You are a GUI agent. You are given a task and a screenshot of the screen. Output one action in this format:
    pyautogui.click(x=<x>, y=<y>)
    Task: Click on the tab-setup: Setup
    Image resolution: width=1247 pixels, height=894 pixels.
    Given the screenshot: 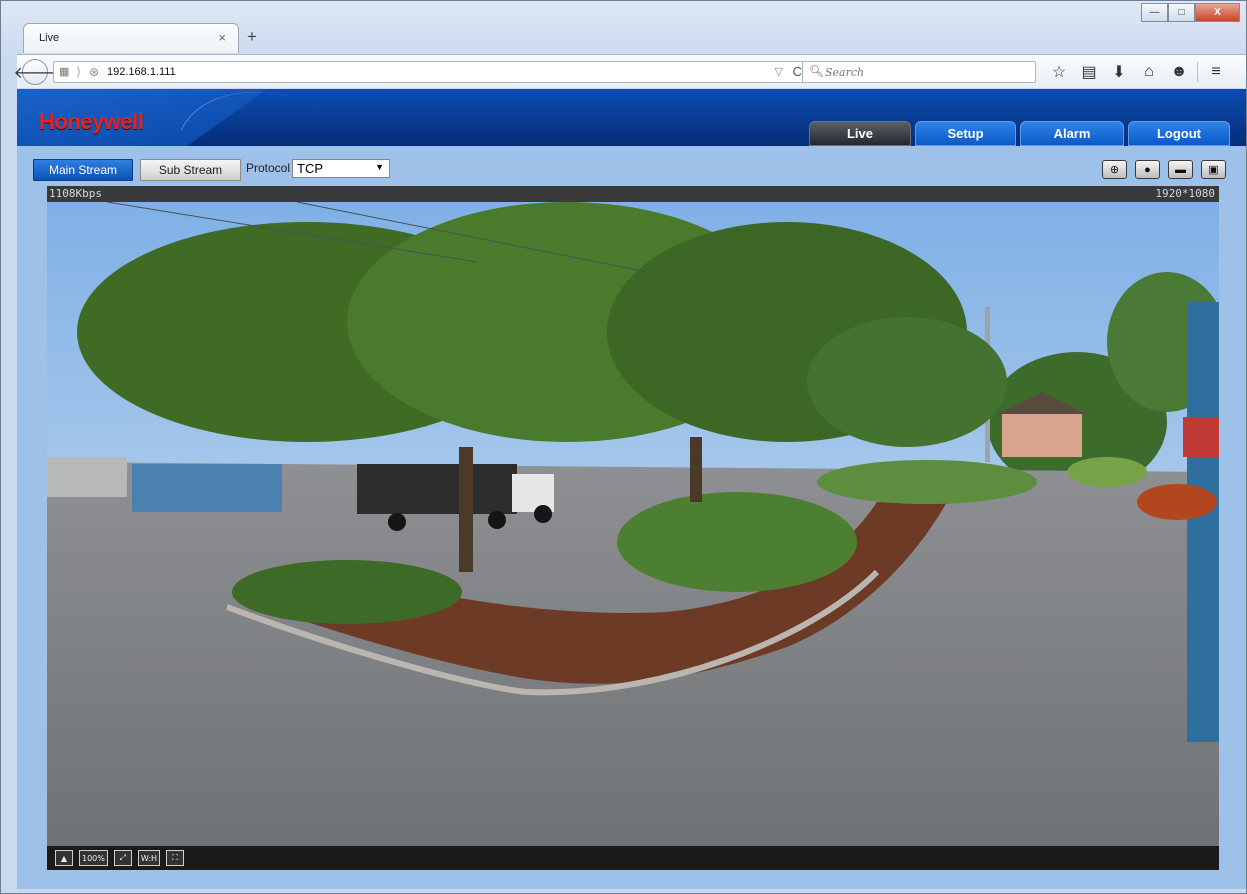 What is the action you would take?
    pyautogui.click(x=965, y=133)
    